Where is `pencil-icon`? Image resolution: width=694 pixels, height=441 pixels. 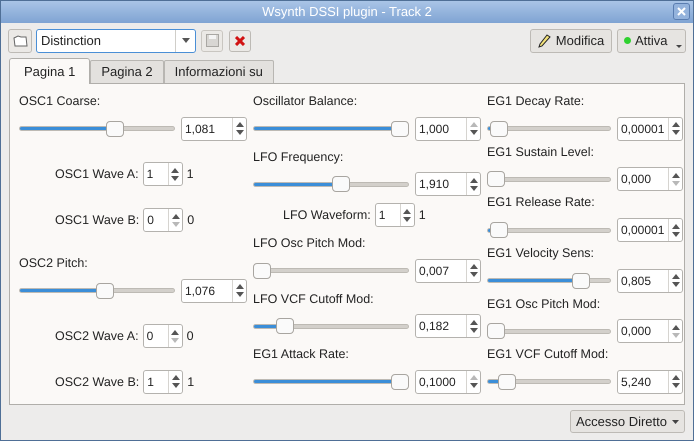 pencil-icon is located at coordinates (544, 41).